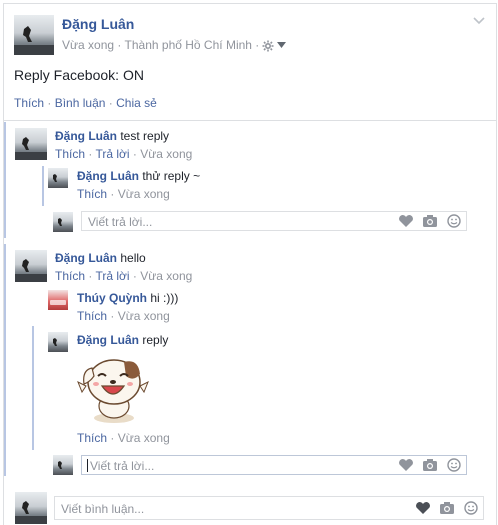  I want to click on post-actions: Thích · Bình luận · Chia sẻ, so click(85, 103).